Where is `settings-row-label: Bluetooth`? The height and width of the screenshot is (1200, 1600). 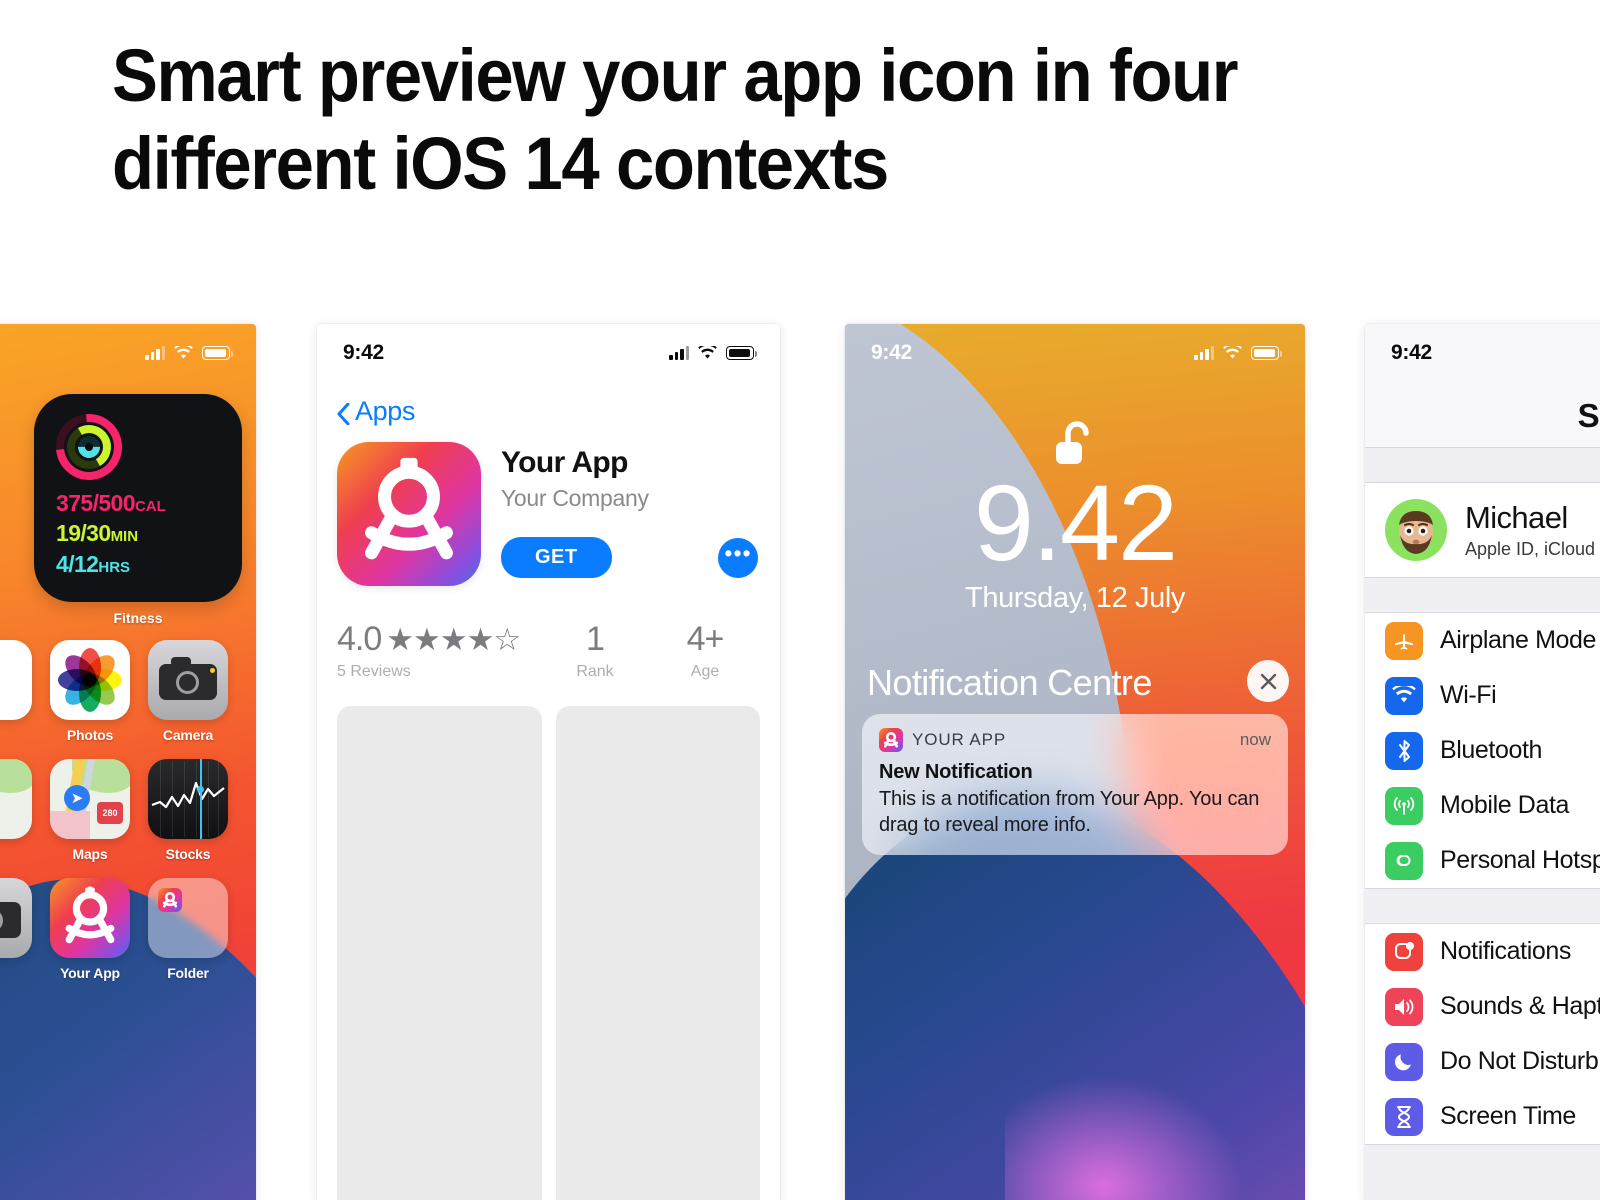
settings-row-label: Bluetooth is located at coordinates (1491, 750).